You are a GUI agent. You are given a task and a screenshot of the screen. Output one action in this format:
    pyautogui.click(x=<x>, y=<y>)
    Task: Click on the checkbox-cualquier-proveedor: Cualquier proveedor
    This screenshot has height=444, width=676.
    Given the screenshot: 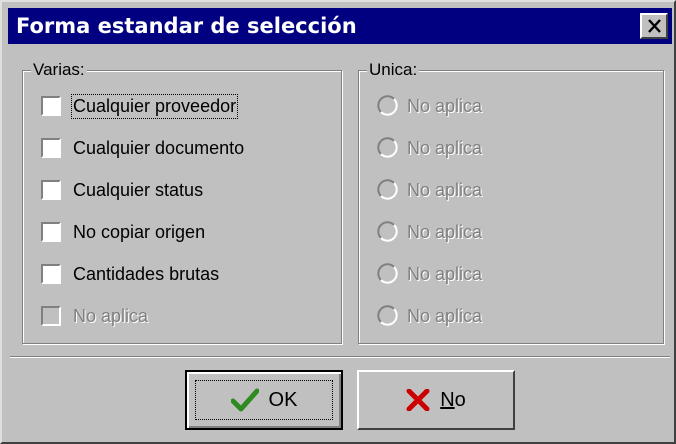 What is the action you would take?
    pyautogui.click(x=140, y=106)
    